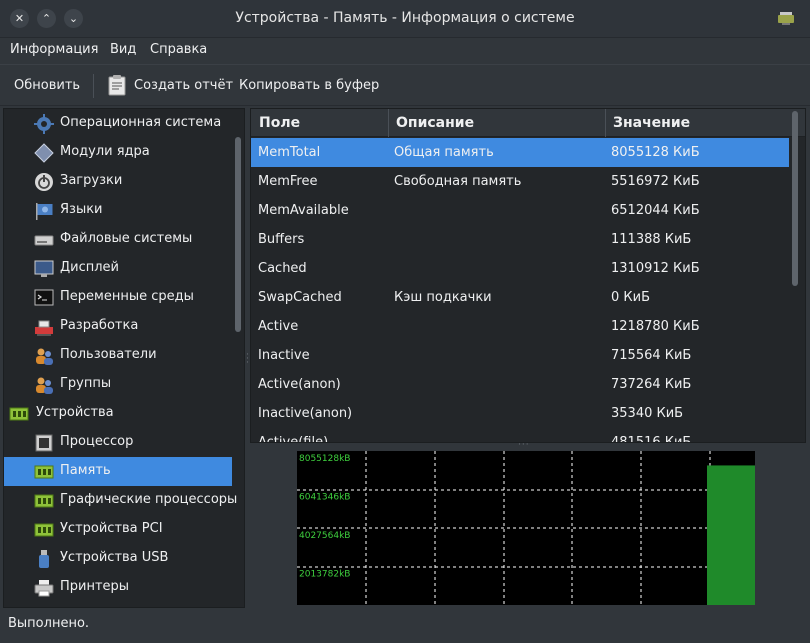 The width and height of the screenshot is (810, 643). Describe the element at coordinates (118, 210) in the screenshot. I see `sidebar-item-languages: Языки` at that location.